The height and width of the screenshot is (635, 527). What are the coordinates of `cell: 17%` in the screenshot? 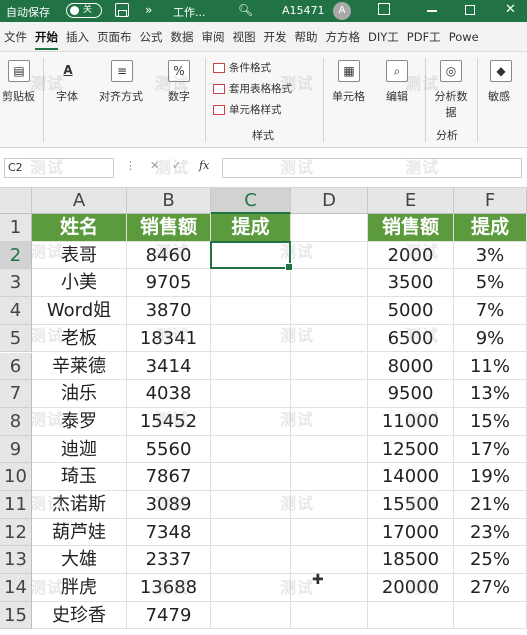 It's located at (490, 449).